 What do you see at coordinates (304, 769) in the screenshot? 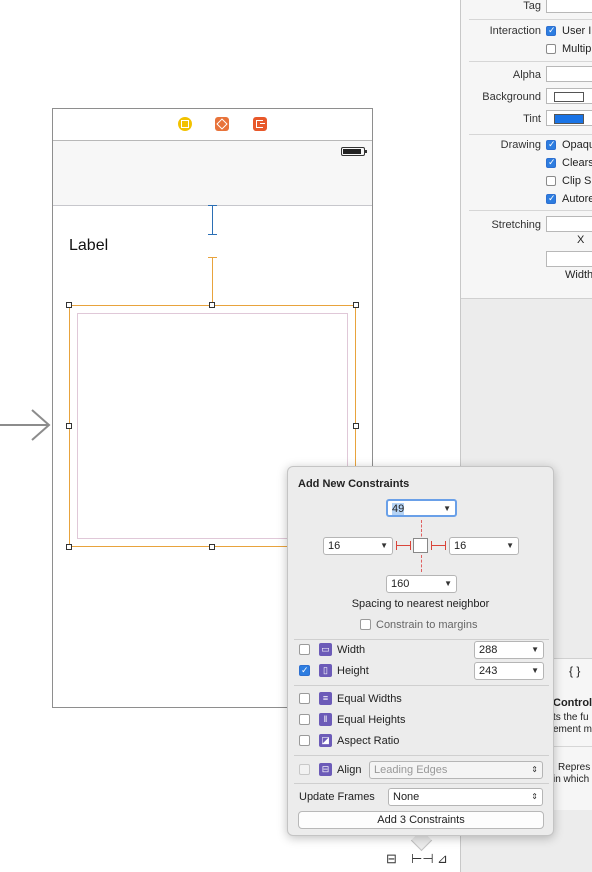
I see `align-checkbox` at bounding box center [304, 769].